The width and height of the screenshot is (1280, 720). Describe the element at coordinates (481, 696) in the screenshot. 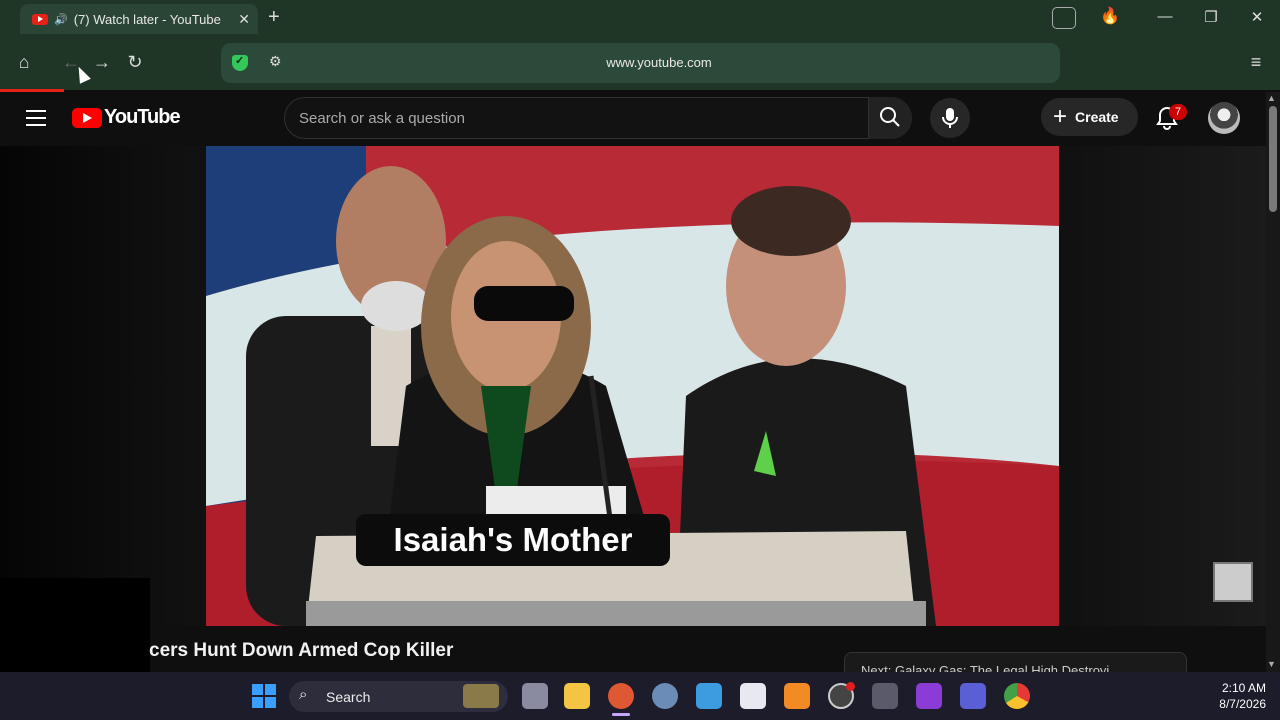

I see `search-highlight-image-icon` at that location.